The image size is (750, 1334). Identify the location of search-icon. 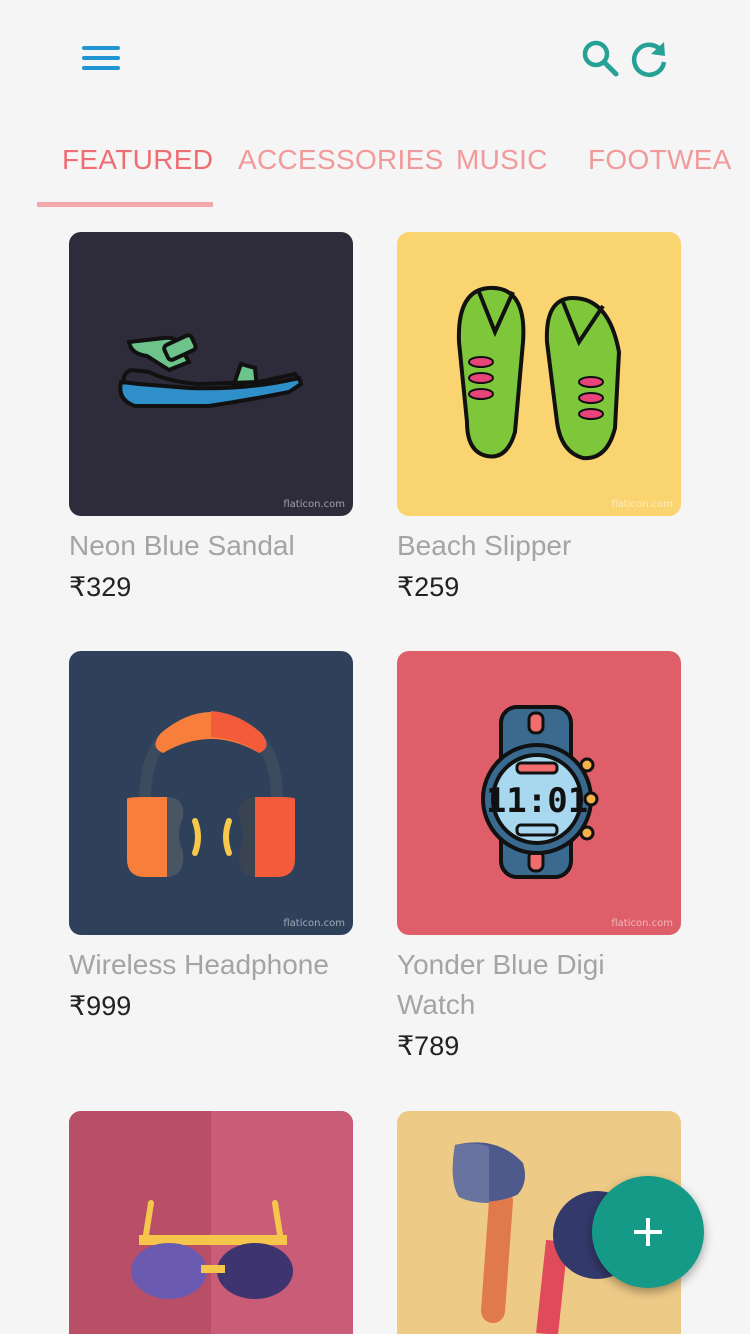
(600, 58).